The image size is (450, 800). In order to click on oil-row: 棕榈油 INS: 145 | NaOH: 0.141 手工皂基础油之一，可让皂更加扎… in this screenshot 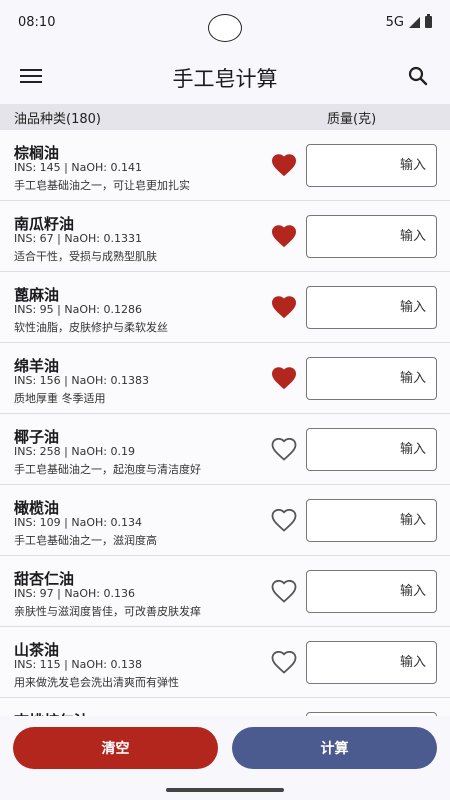, I will do `click(225, 165)`.